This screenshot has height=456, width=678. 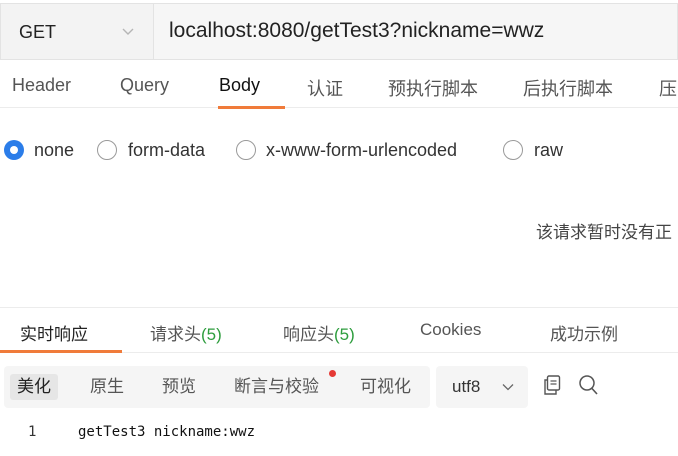 What do you see at coordinates (482, 387) in the screenshot?
I see `encoding-select: utf8` at bounding box center [482, 387].